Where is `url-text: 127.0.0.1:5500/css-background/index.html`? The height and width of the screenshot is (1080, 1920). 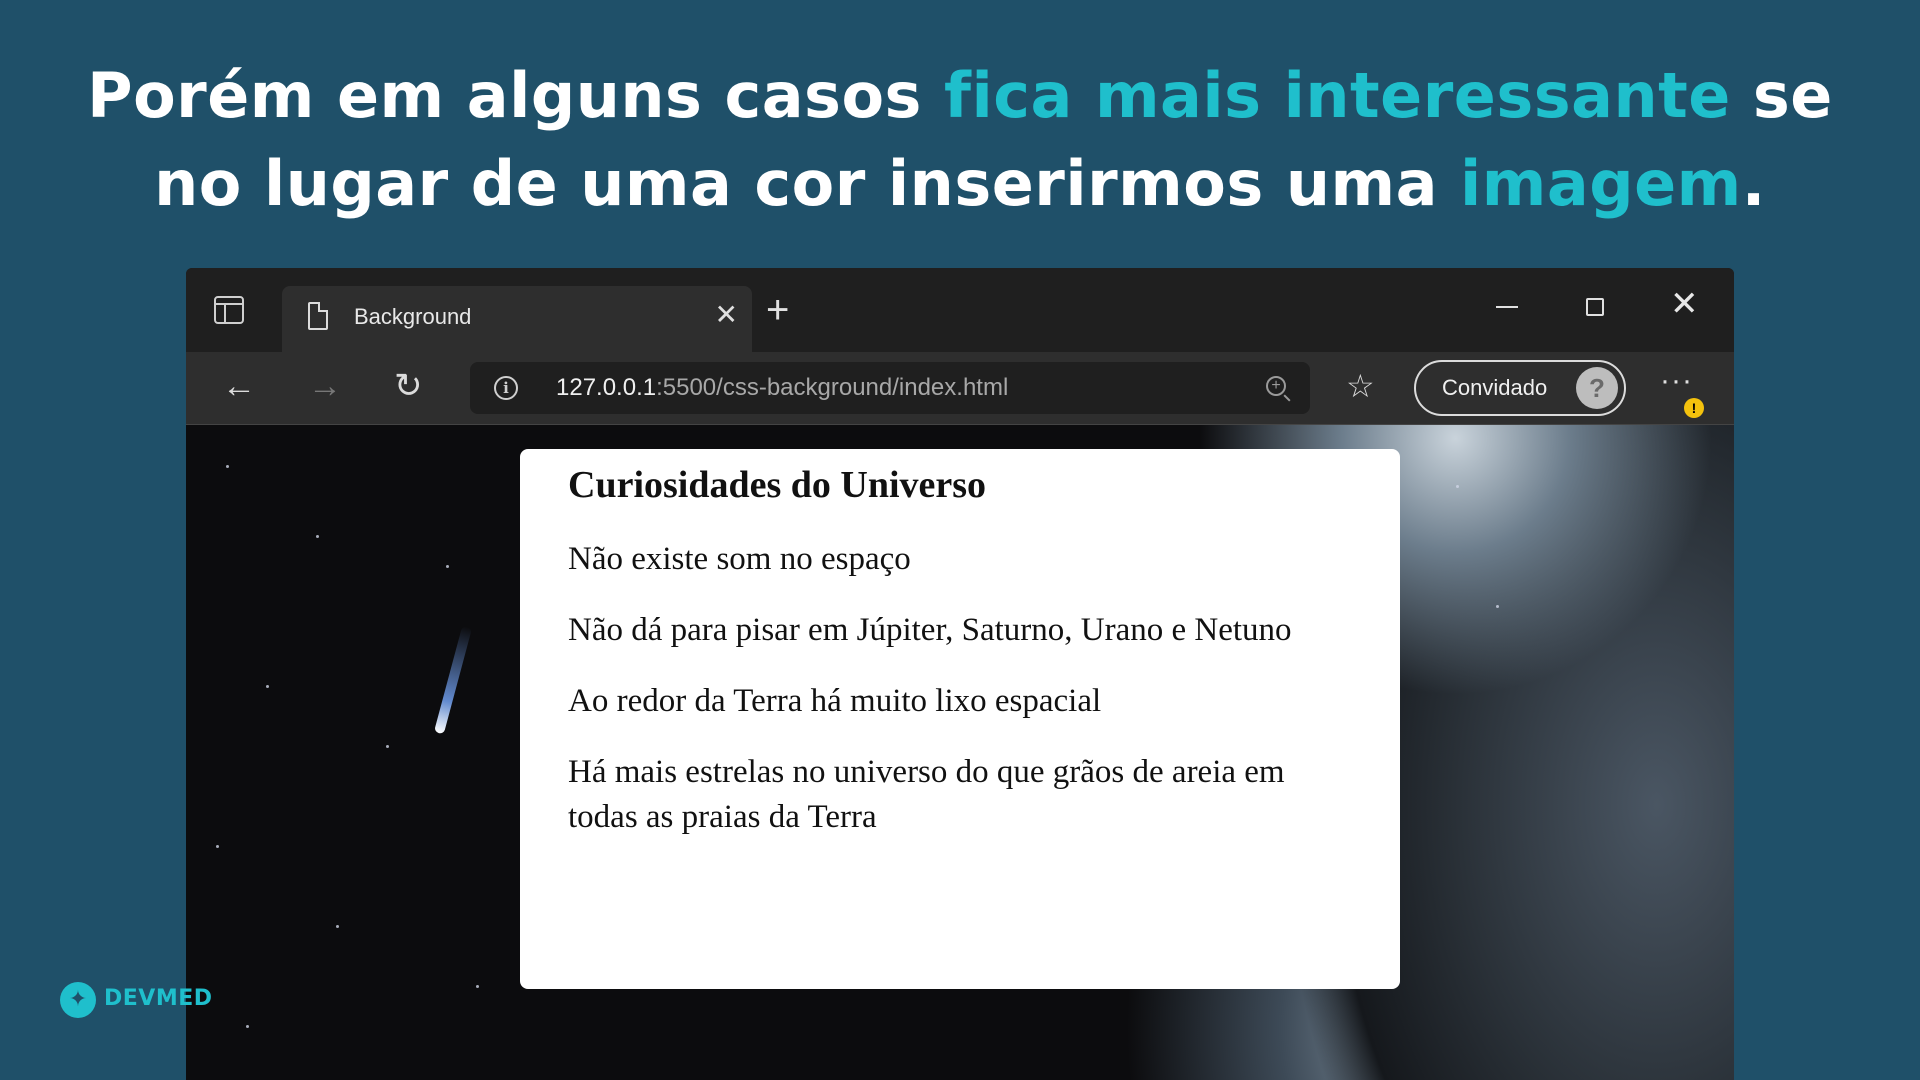 url-text: 127.0.0.1:5500/css-background/index.html is located at coordinates (782, 388).